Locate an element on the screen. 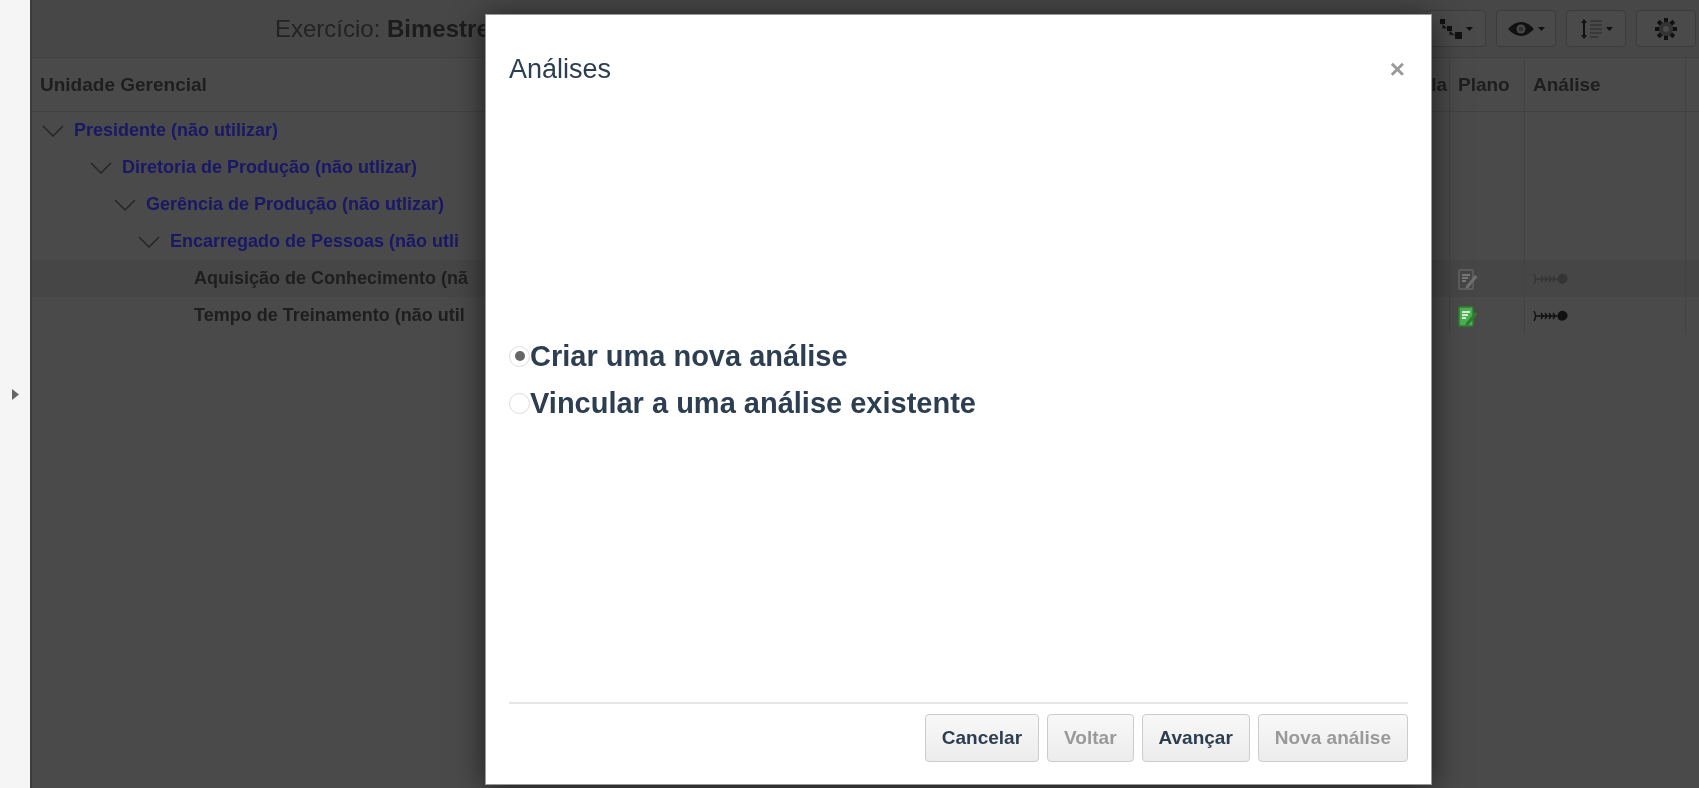 This screenshot has width=1699, height=788. hierarchy-icon is located at coordinates (1450, 28).